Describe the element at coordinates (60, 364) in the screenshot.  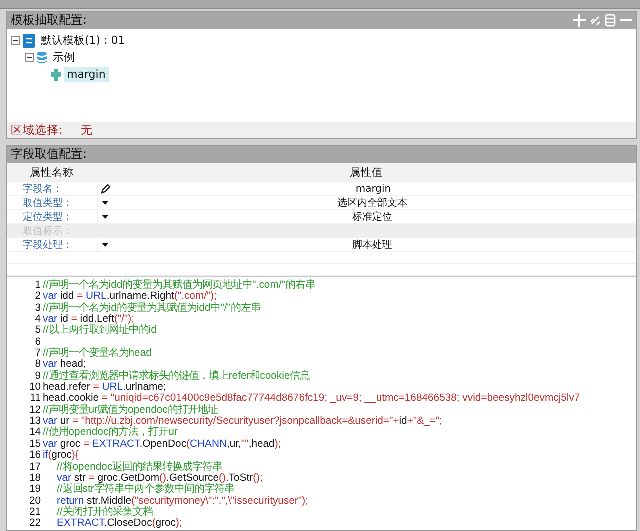
I see `code-line: 8 var head;` at that location.